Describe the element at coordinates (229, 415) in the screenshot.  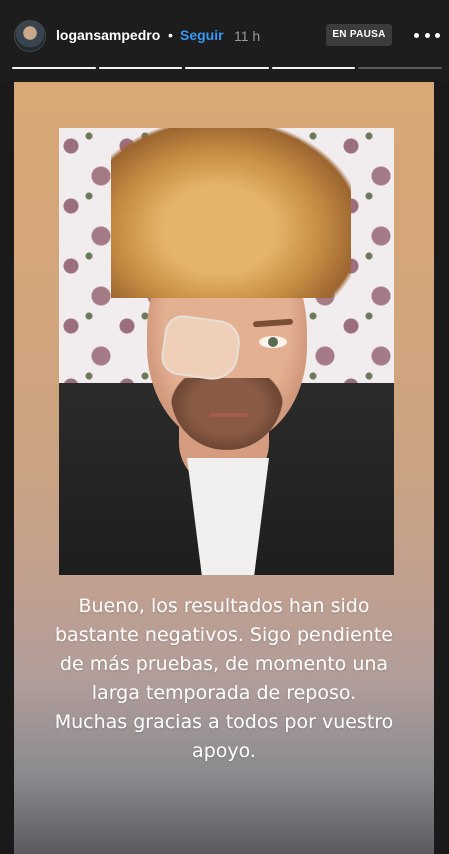
I see `mouth` at that location.